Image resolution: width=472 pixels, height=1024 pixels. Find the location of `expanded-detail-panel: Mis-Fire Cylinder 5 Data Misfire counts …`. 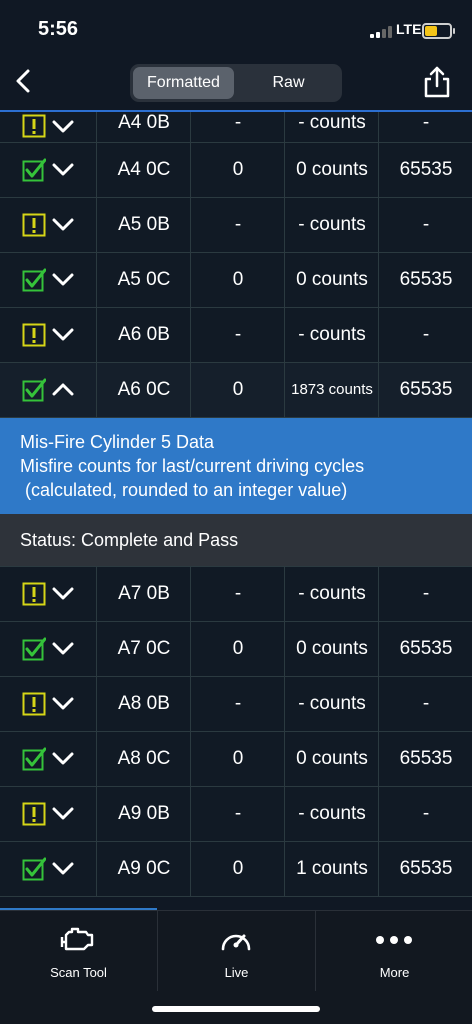

expanded-detail-panel: Mis-Fire Cylinder 5 Data Misfire counts … is located at coordinates (236, 466).